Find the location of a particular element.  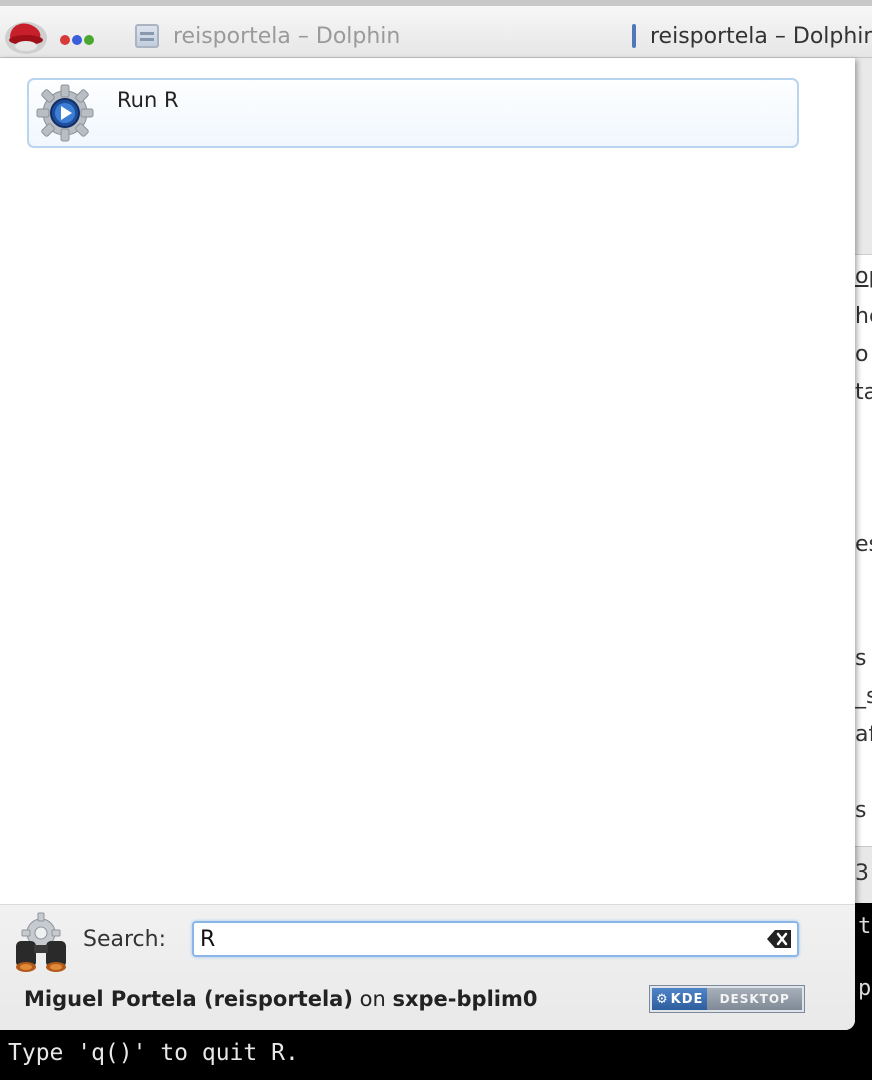

status-fragment: 3 is located at coordinates (862, 873).